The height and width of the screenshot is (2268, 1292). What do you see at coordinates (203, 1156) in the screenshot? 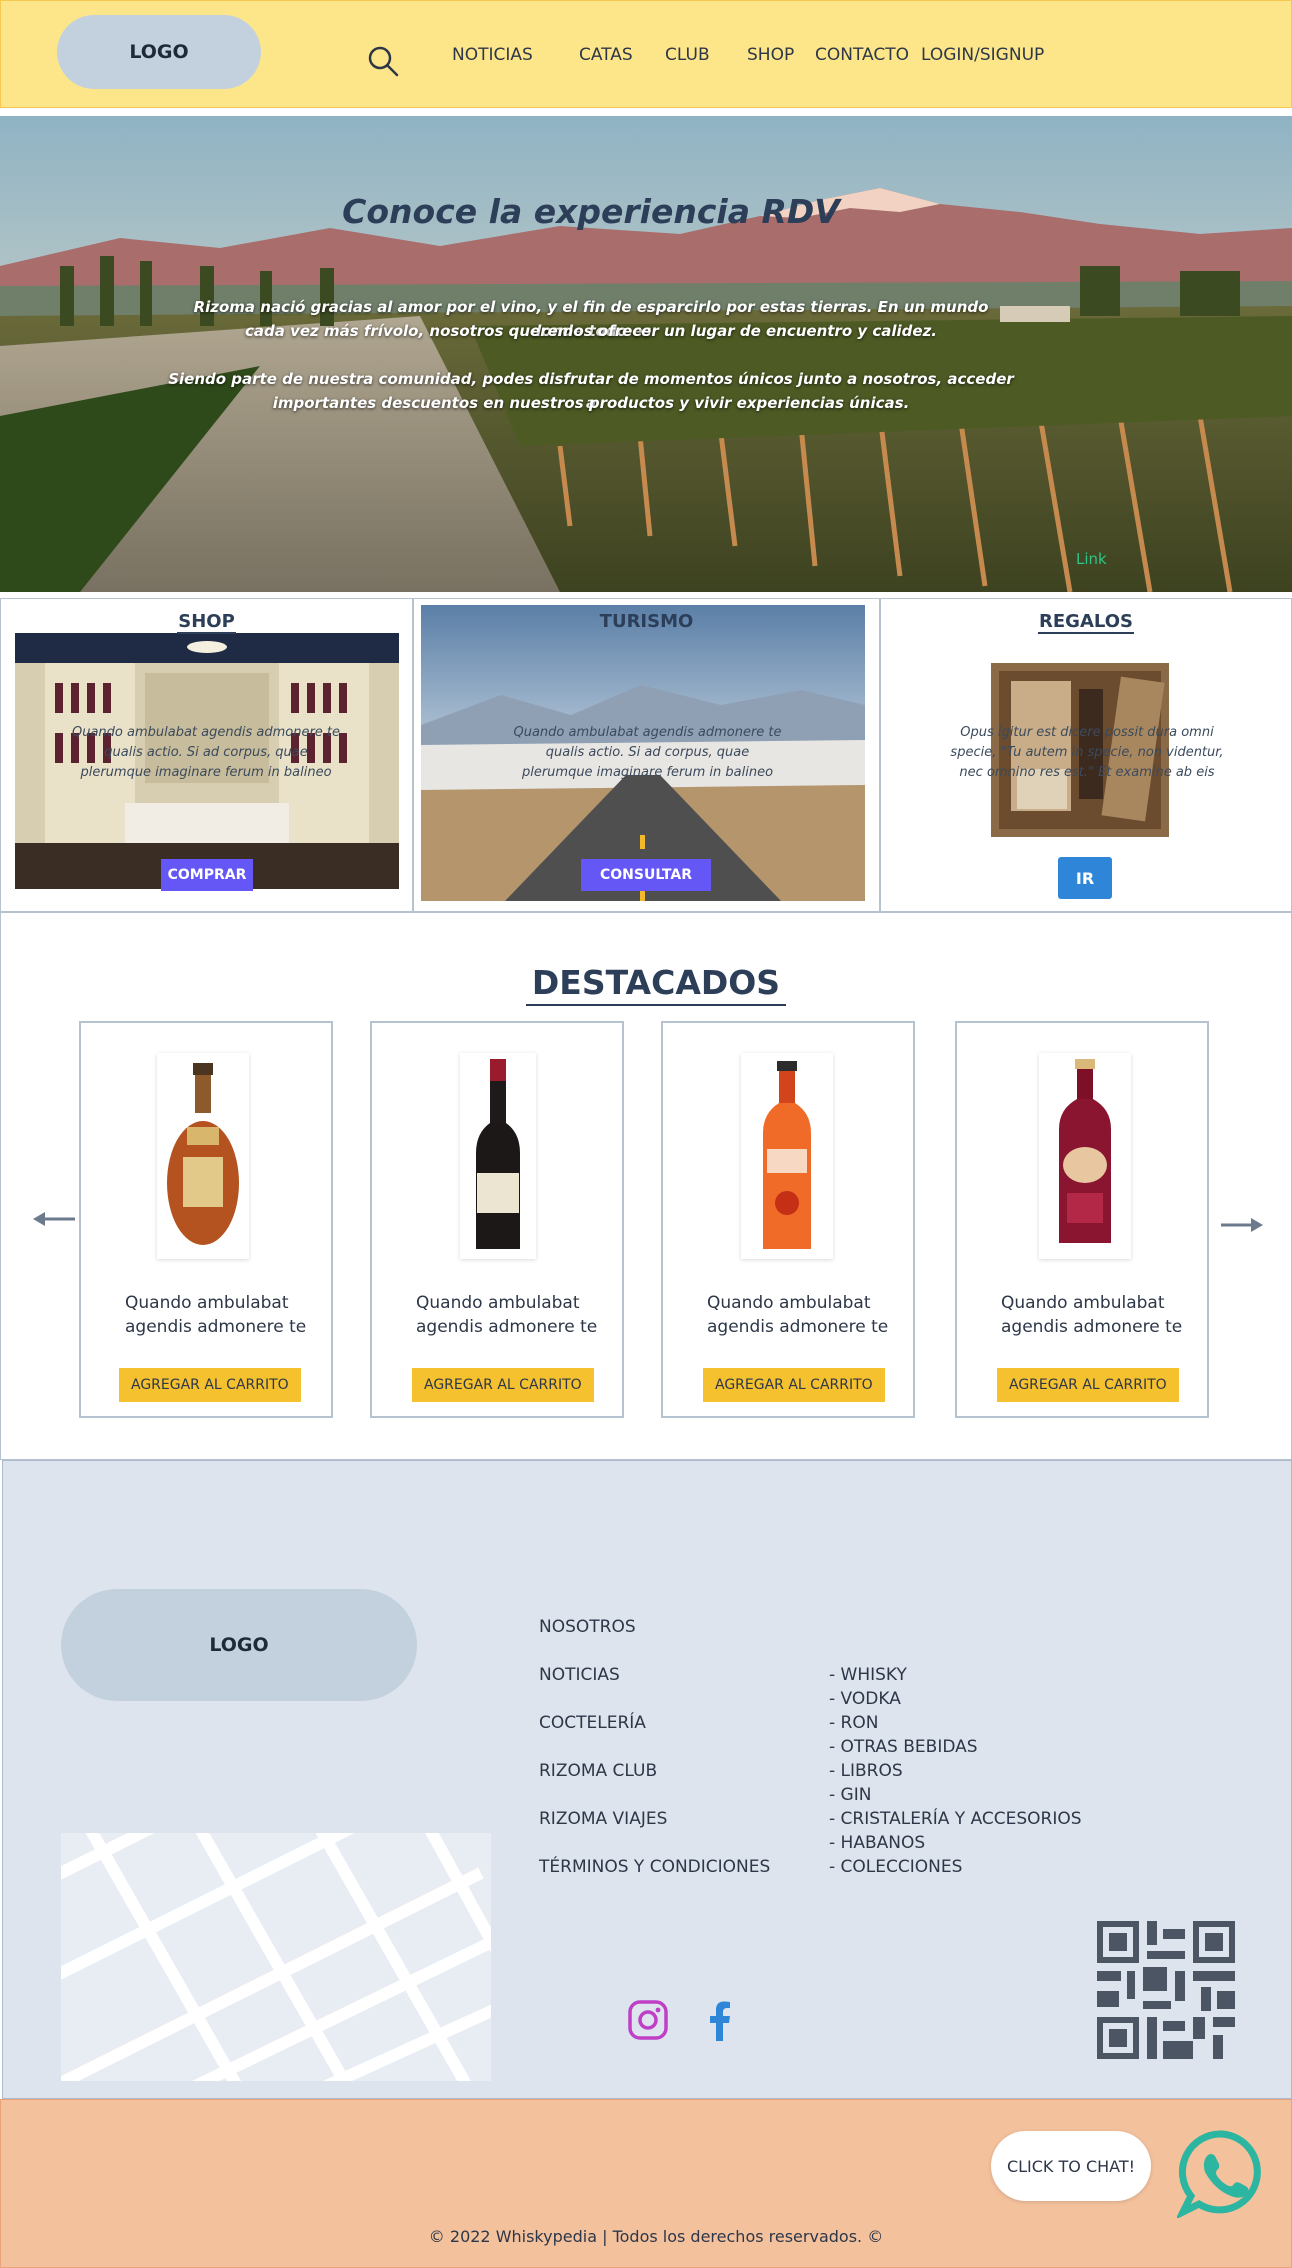
I see `brandy-bottle-image` at bounding box center [203, 1156].